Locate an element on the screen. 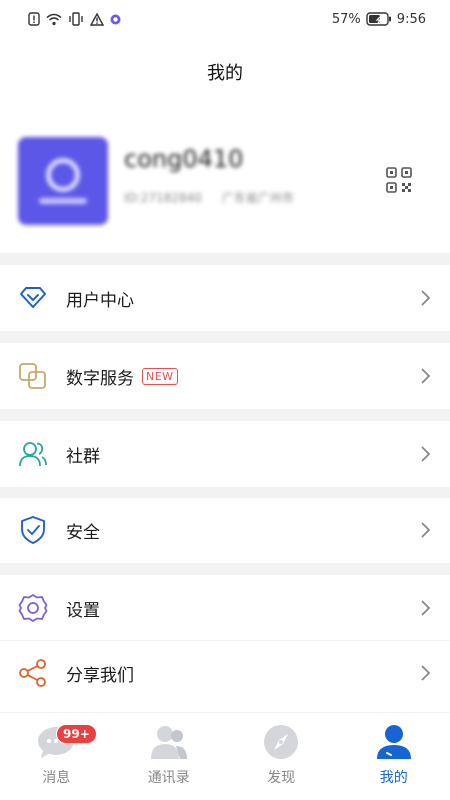  vibrate-icon is located at coordinates (76, 19).